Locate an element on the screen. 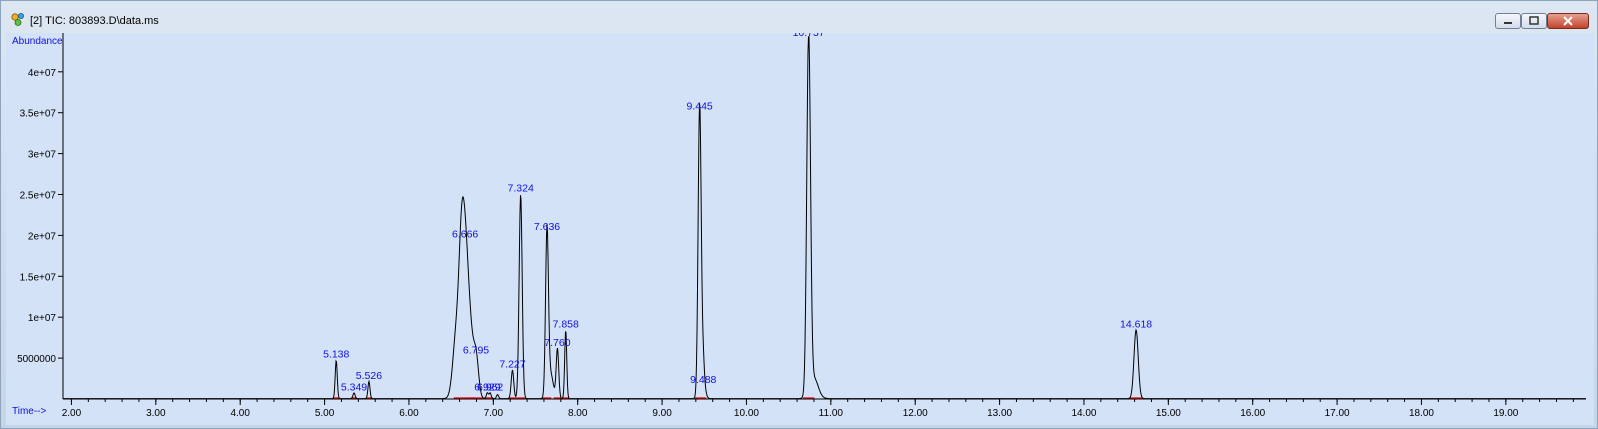  minimize-icon is located at coordinates (1508, 23).